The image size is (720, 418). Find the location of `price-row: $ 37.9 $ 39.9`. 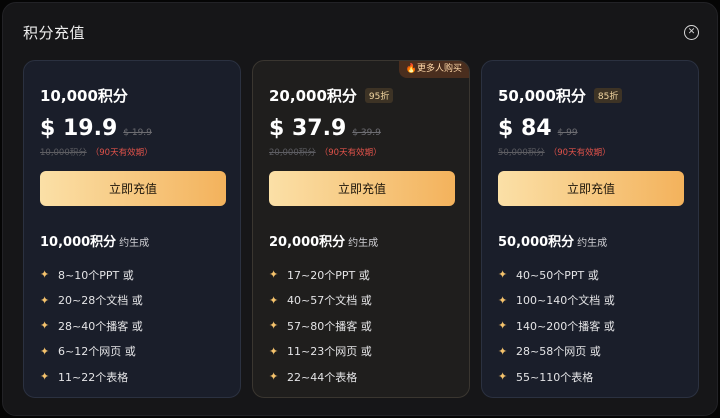

price-row: $ 37.9 $ 39.9 is located at coordinates (325, 128).